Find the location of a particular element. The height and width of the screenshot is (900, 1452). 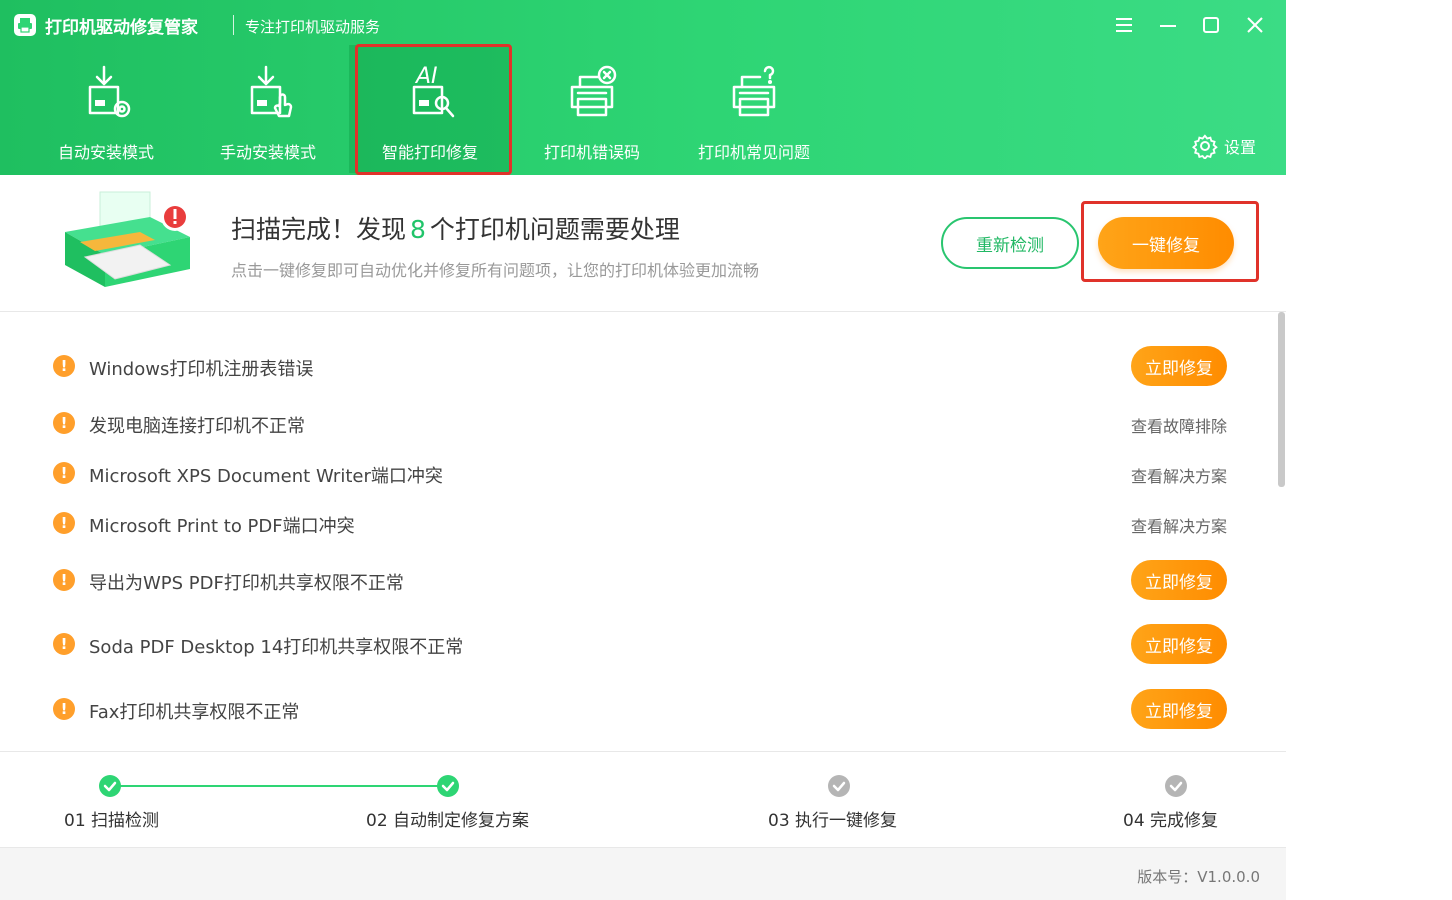

nav-auto-install: 自动安装模式 is located at coordinates (106, 109).